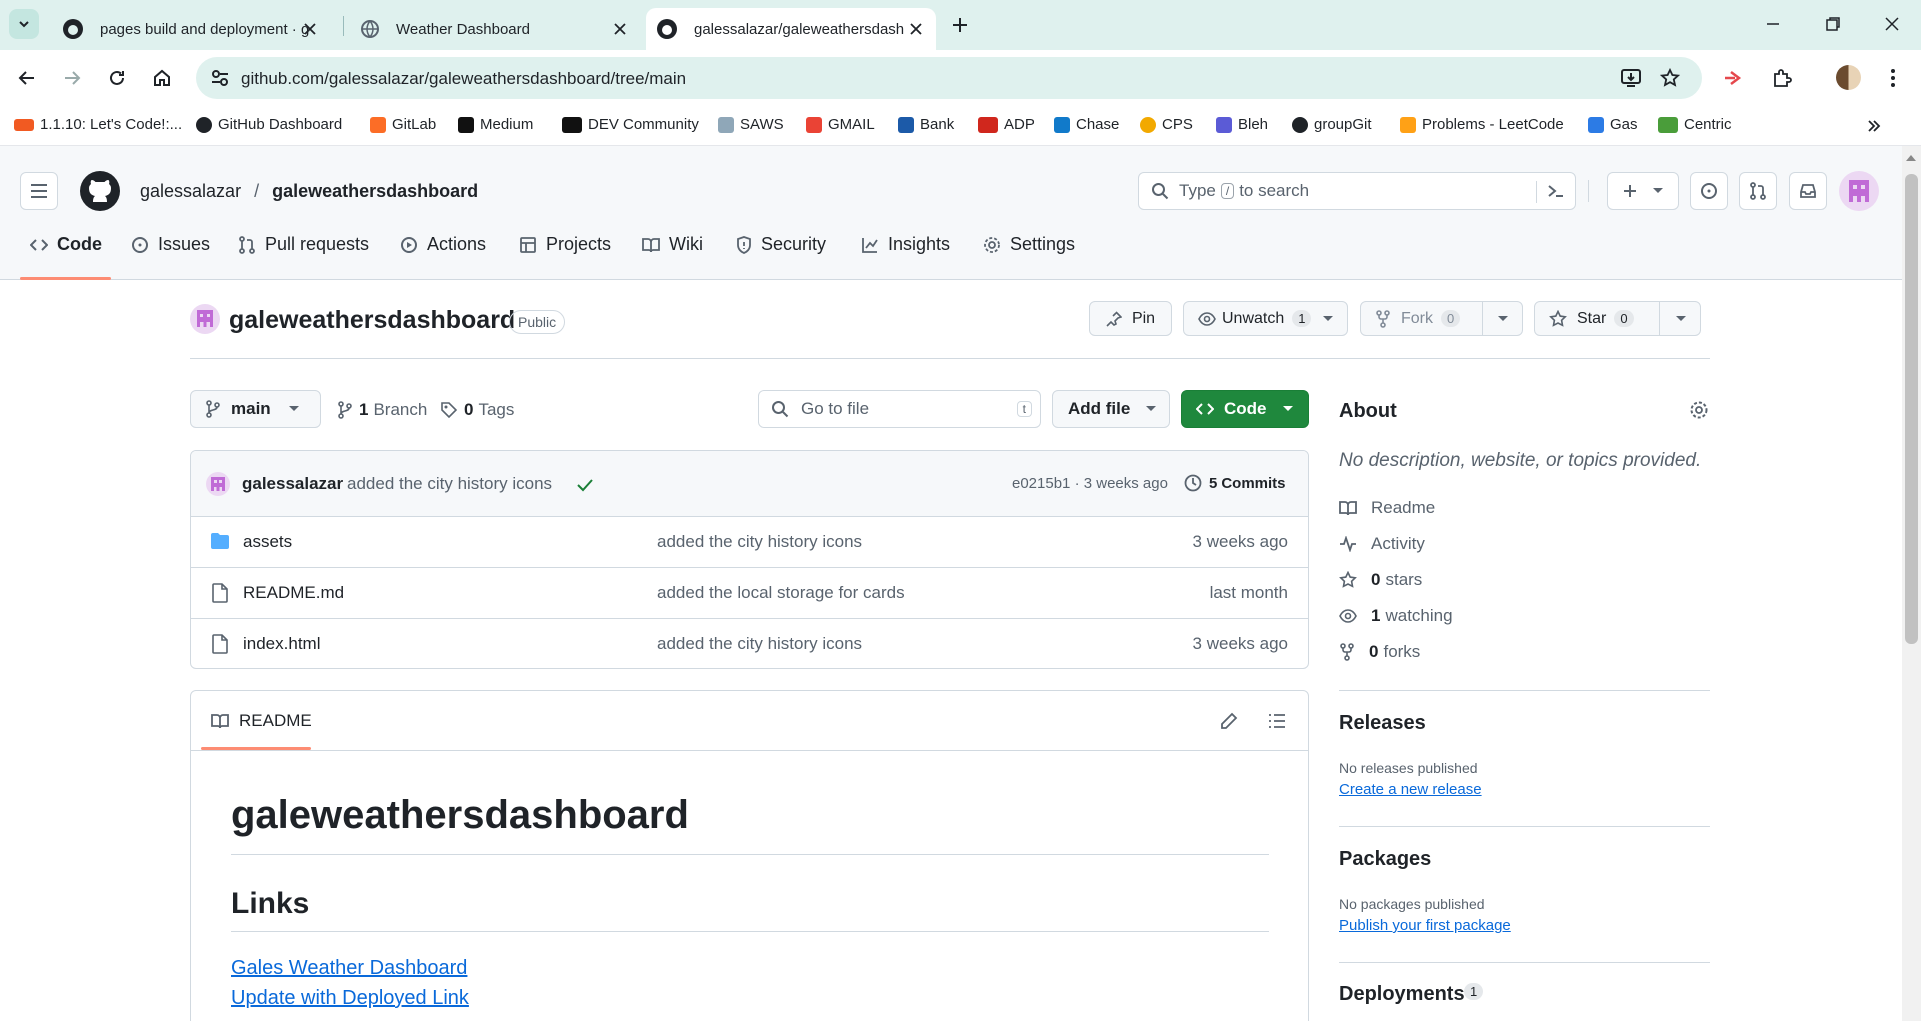  What do you see at coordinates (39, 191) in the screenshot?
I see `hamburger-button` at bounding box center [39, 191].